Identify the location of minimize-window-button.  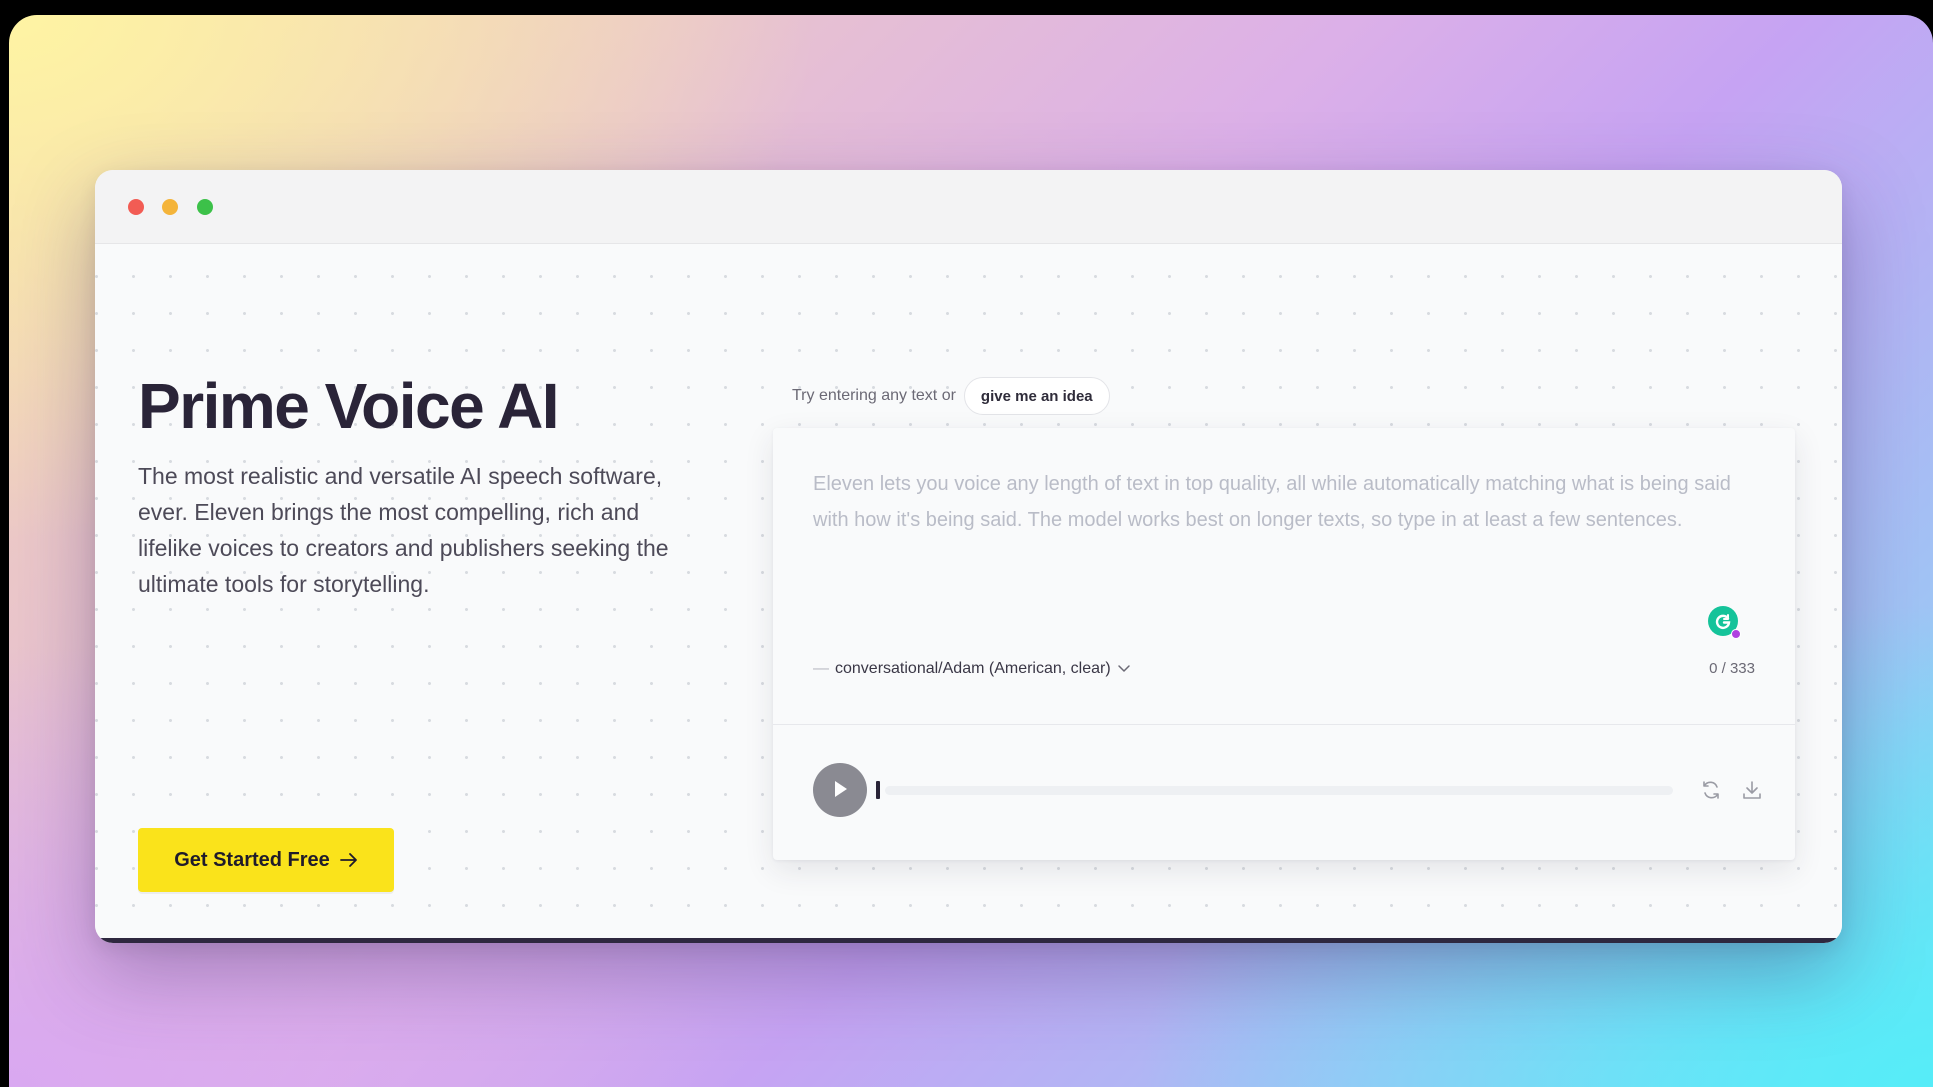
(170, 207).